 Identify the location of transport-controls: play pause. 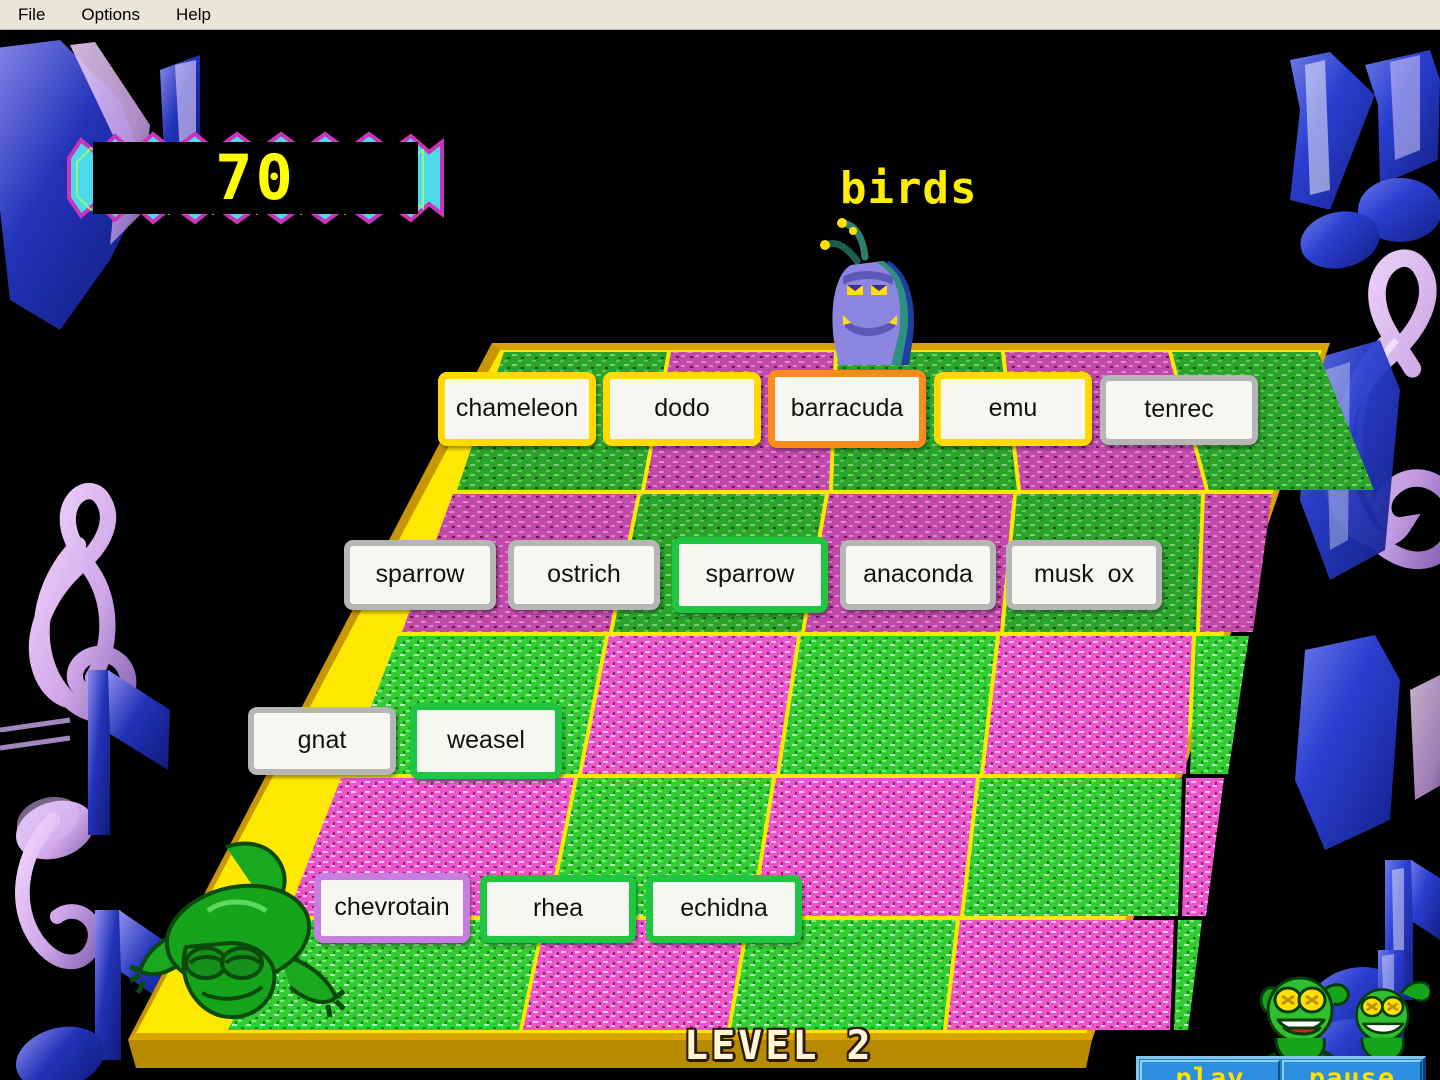
(1281, 1068).